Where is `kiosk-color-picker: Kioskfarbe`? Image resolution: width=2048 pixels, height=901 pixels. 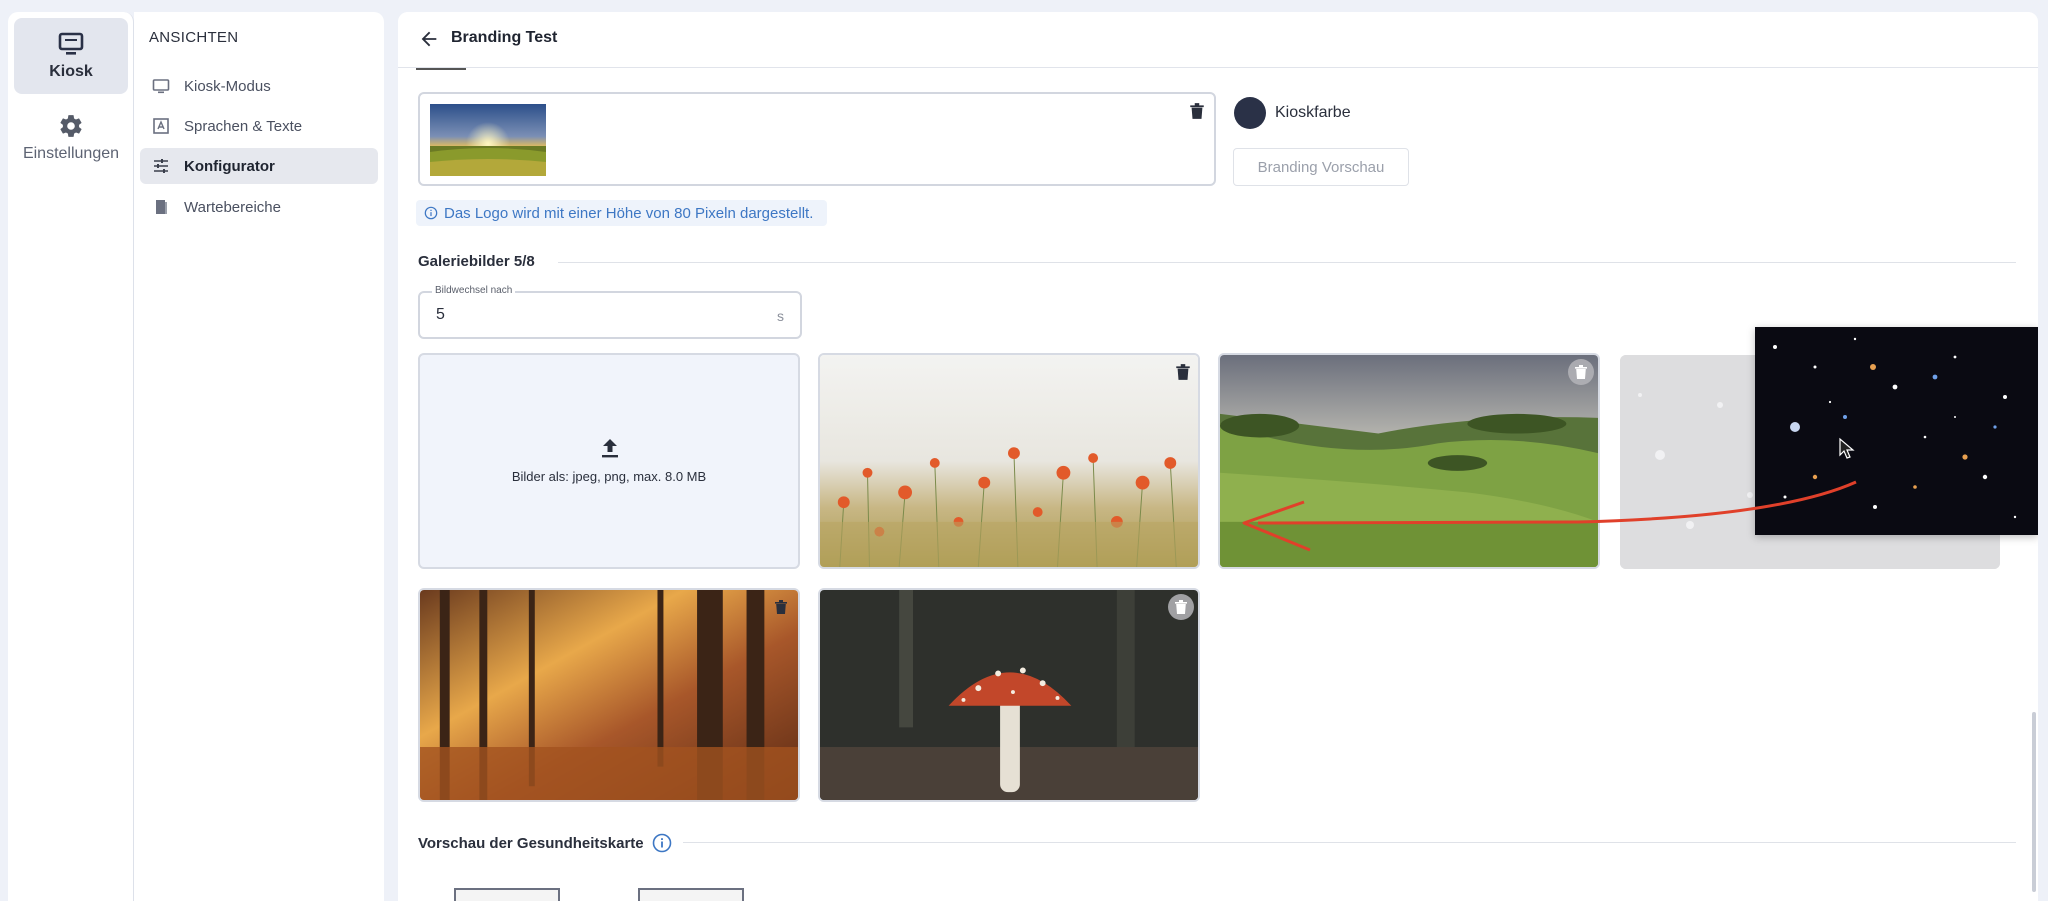 kiosk-color-picker: Kioskfarbe is located at coordinates (1292, 113).